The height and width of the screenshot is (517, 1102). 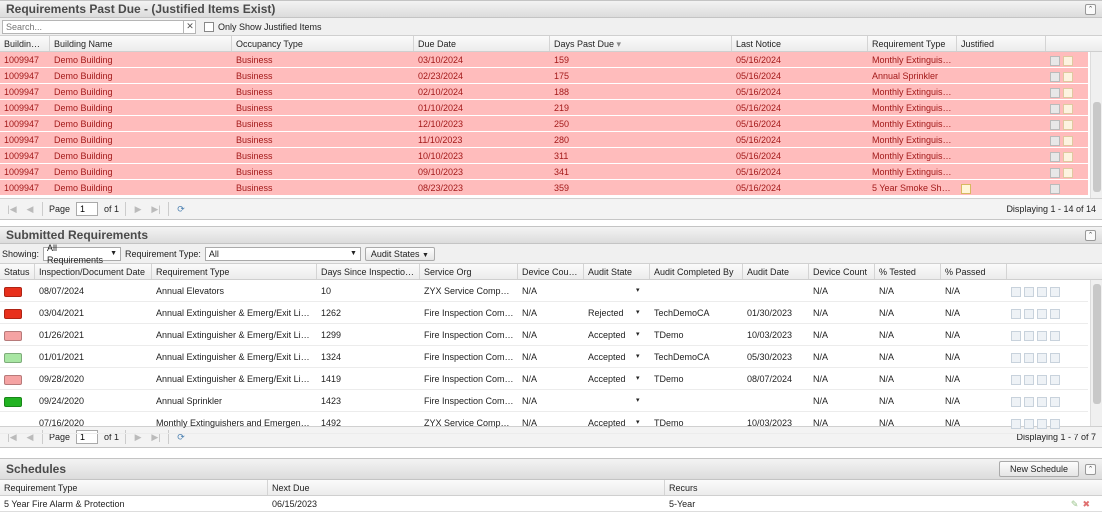 What do you see at coordinates (1038, 469) in the screenshot?
I see `new-schedule-button: New Schedule` at bounding box center [1038, 469].